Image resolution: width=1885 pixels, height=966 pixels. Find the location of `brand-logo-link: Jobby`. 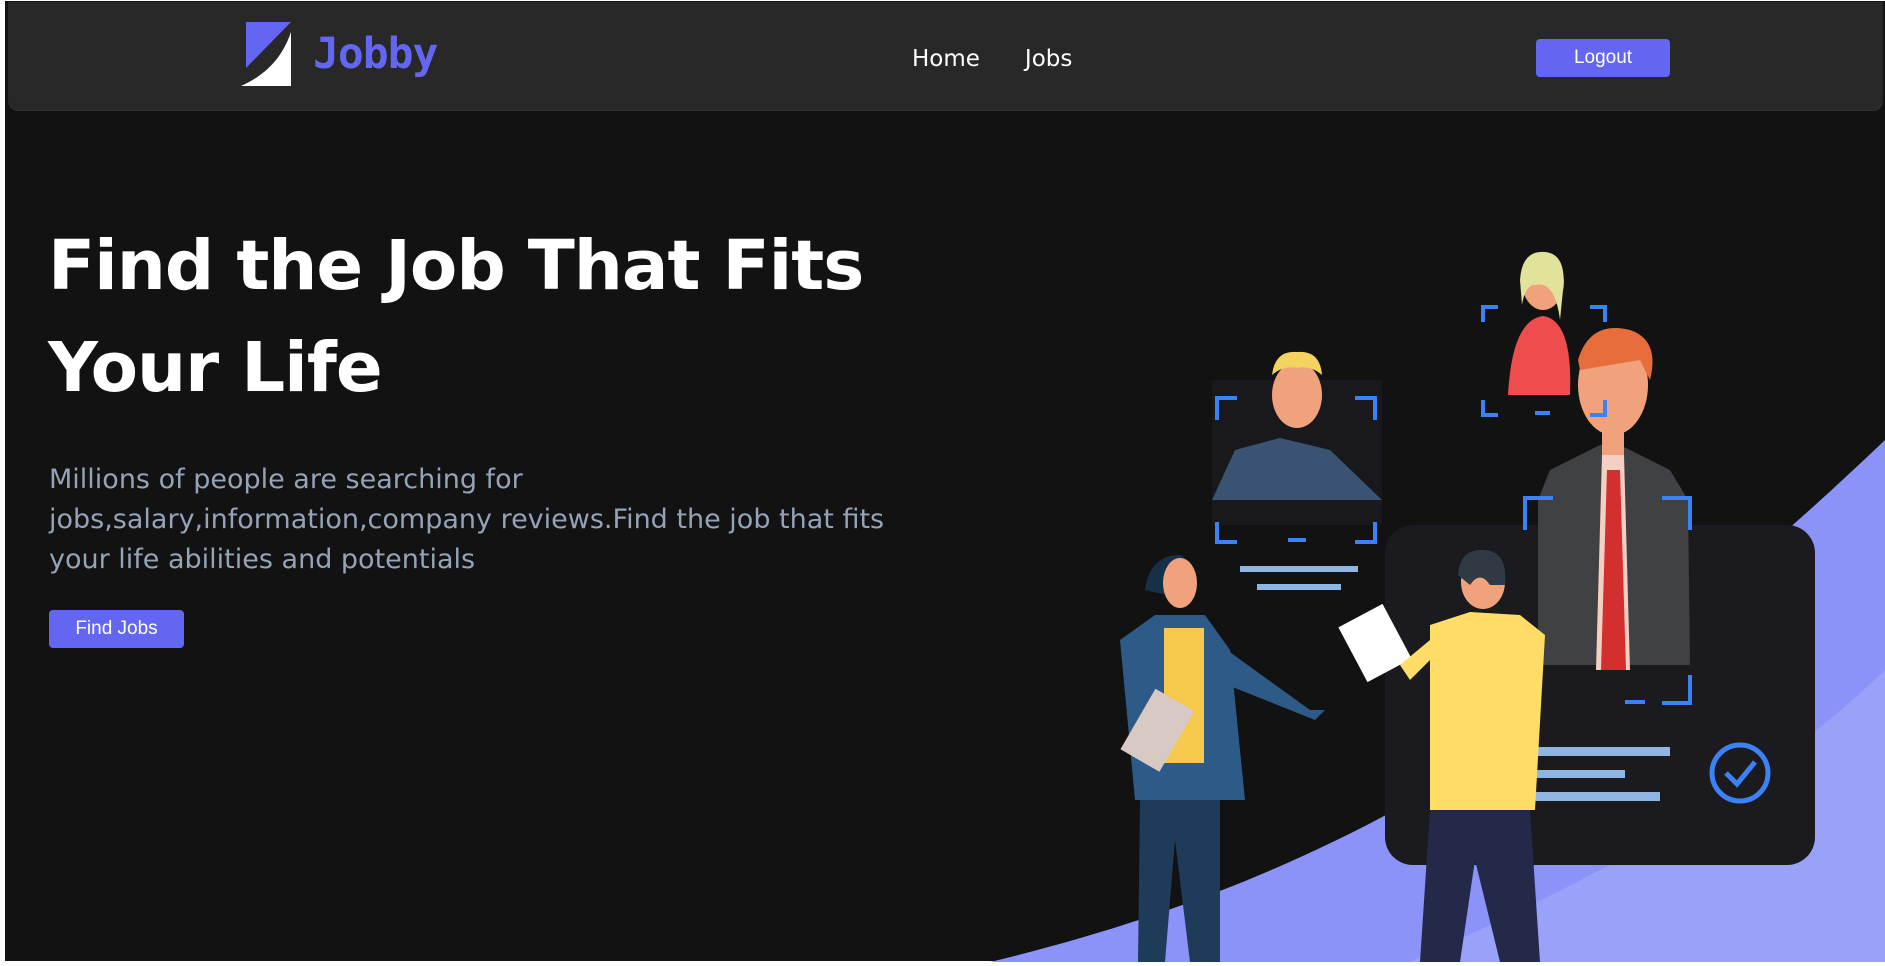

brand-logo-link: Jobby is located at coordinates (339, 54).